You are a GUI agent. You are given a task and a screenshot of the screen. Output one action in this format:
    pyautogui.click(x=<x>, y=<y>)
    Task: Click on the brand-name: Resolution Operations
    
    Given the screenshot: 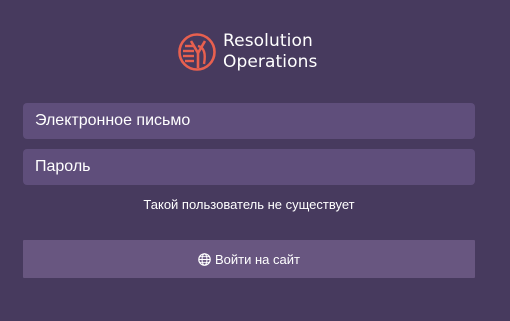 What is the action you would take?
    pyautogui.click(x=270, y=52)
    